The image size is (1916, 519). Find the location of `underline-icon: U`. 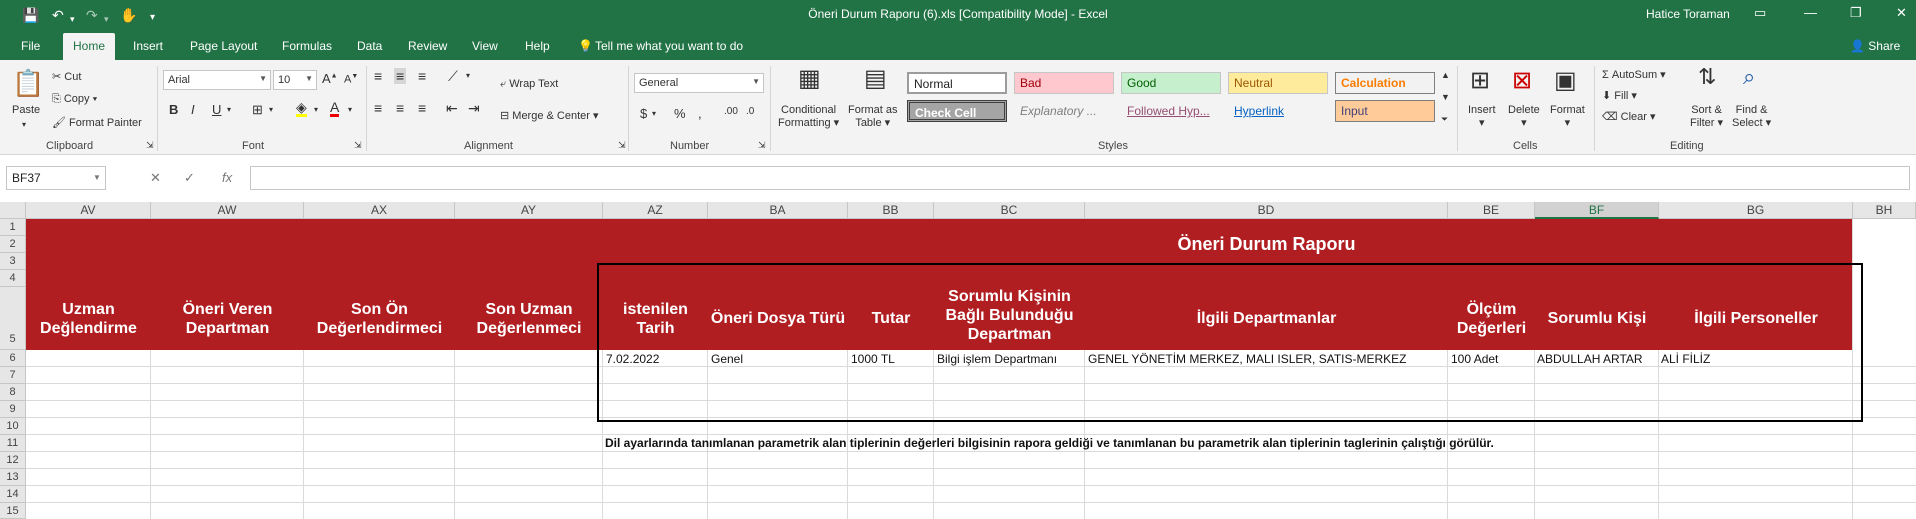

underline-icon: U is located at coordinates (216, 109).